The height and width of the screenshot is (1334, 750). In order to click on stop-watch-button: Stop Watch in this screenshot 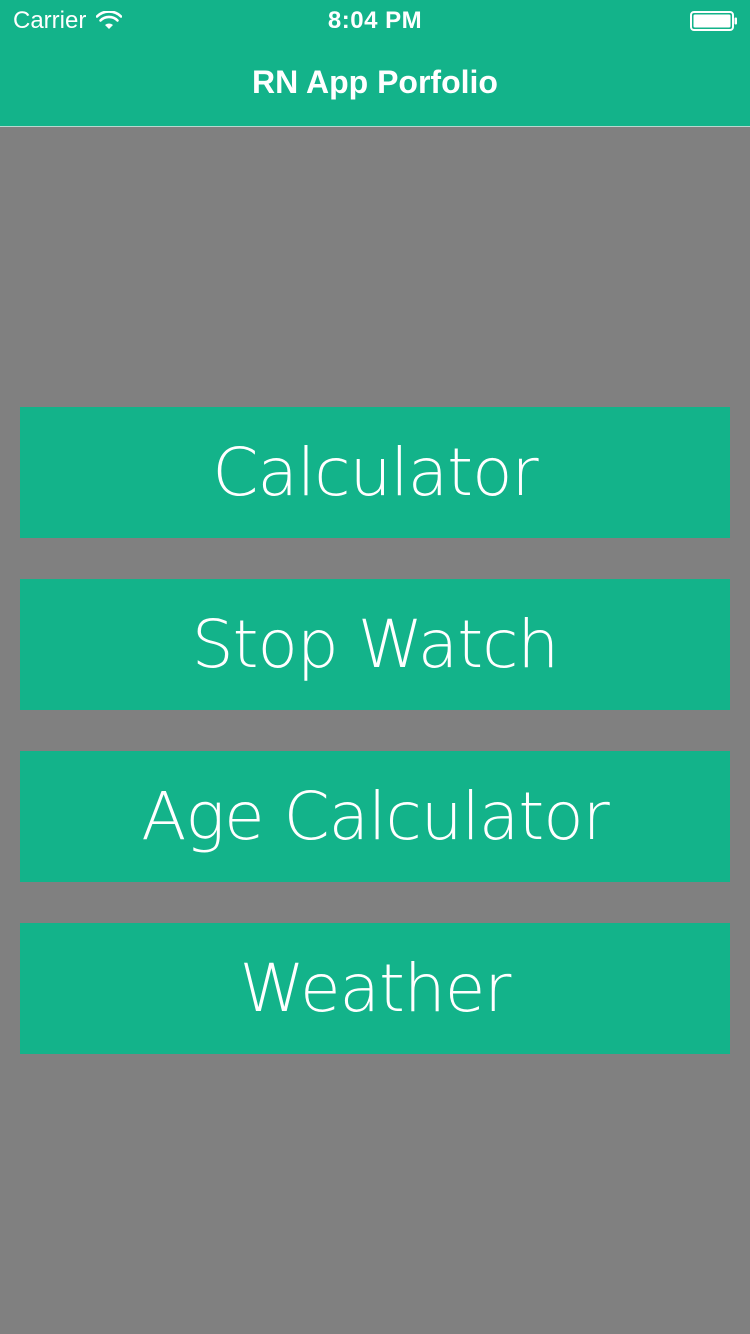, I will do `click(375, 644)`.